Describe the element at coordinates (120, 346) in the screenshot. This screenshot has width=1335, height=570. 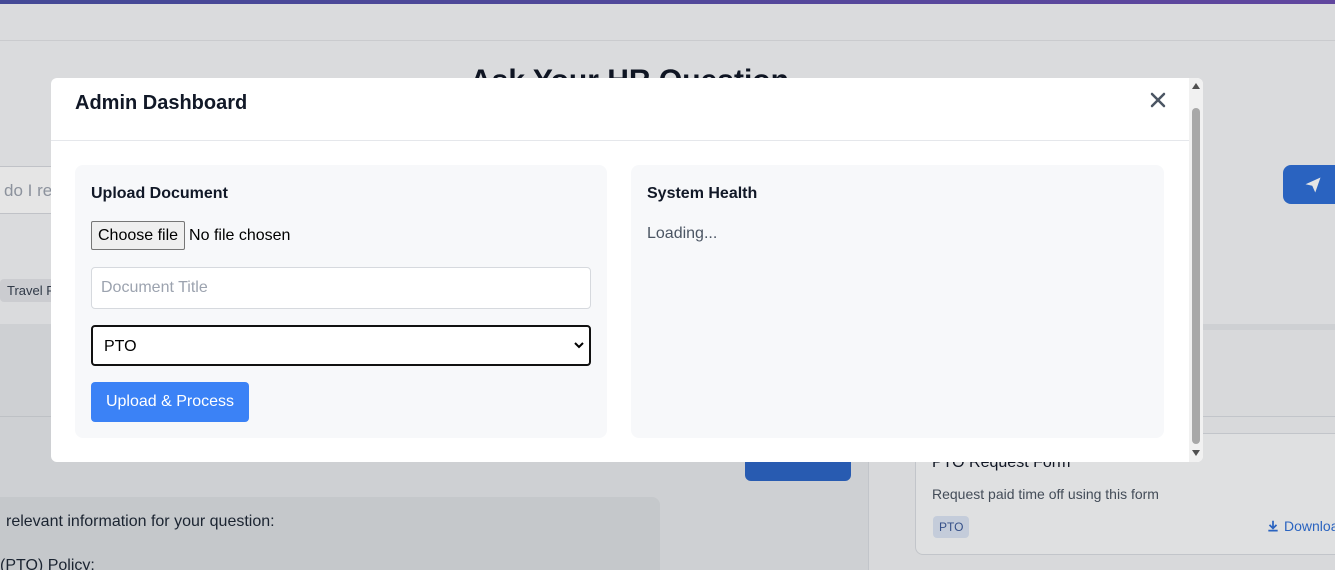
I see `category-select-value: PTO` at that location.